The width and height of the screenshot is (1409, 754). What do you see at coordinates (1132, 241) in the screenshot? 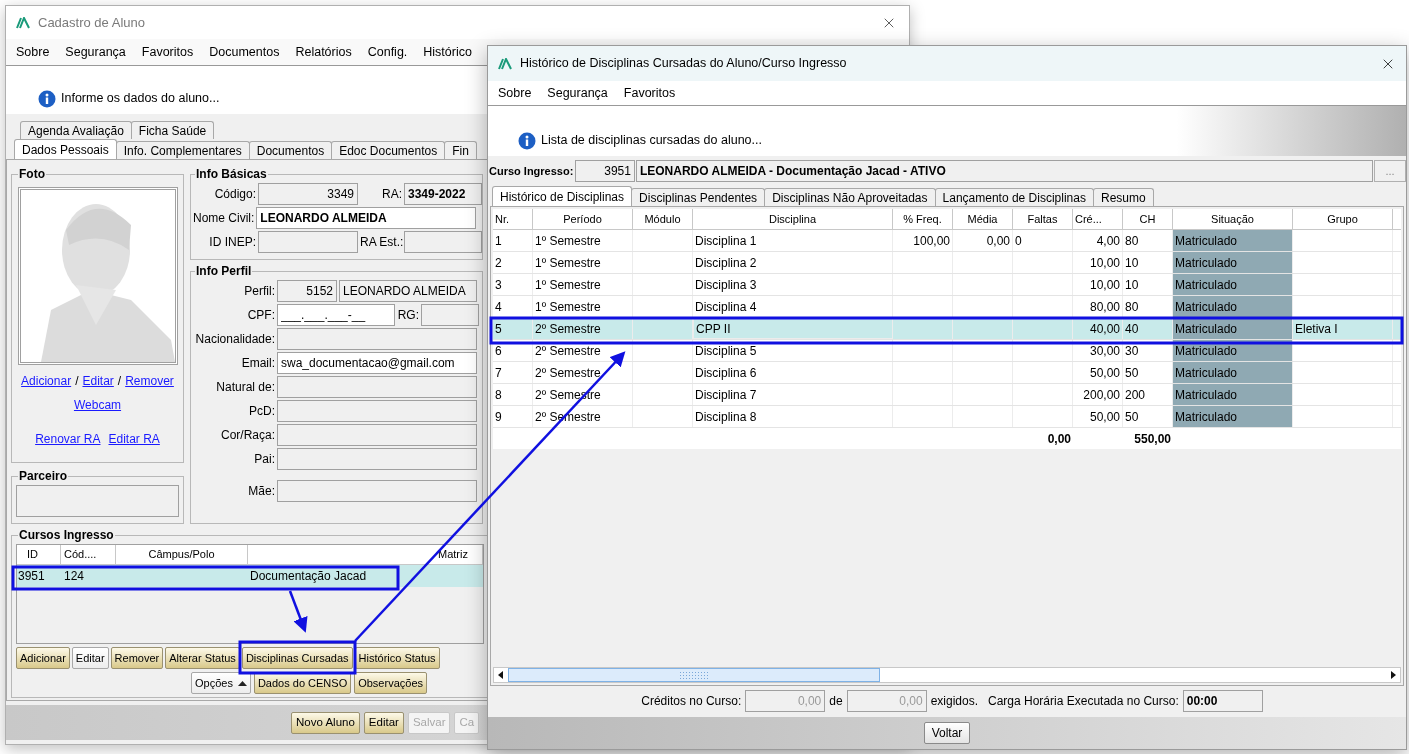
I see `table-cell-text: 80` at bounding box center [1132, 241].